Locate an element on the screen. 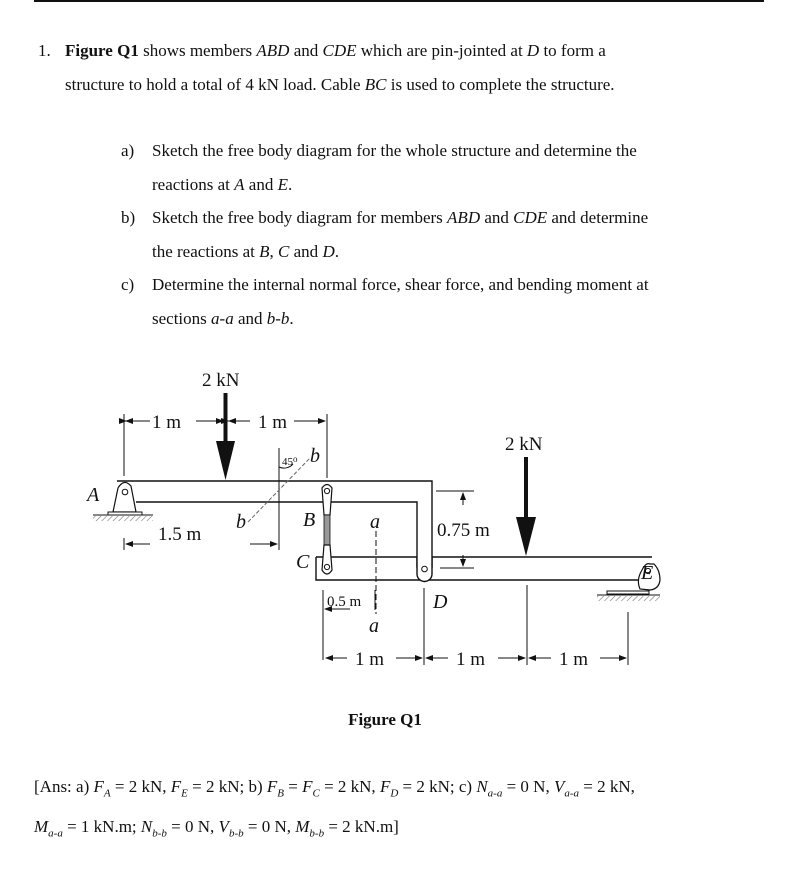 This screenshot has height=884, width=798. dim-c-aa: 0.5 m is located at coordinates (344, 602).